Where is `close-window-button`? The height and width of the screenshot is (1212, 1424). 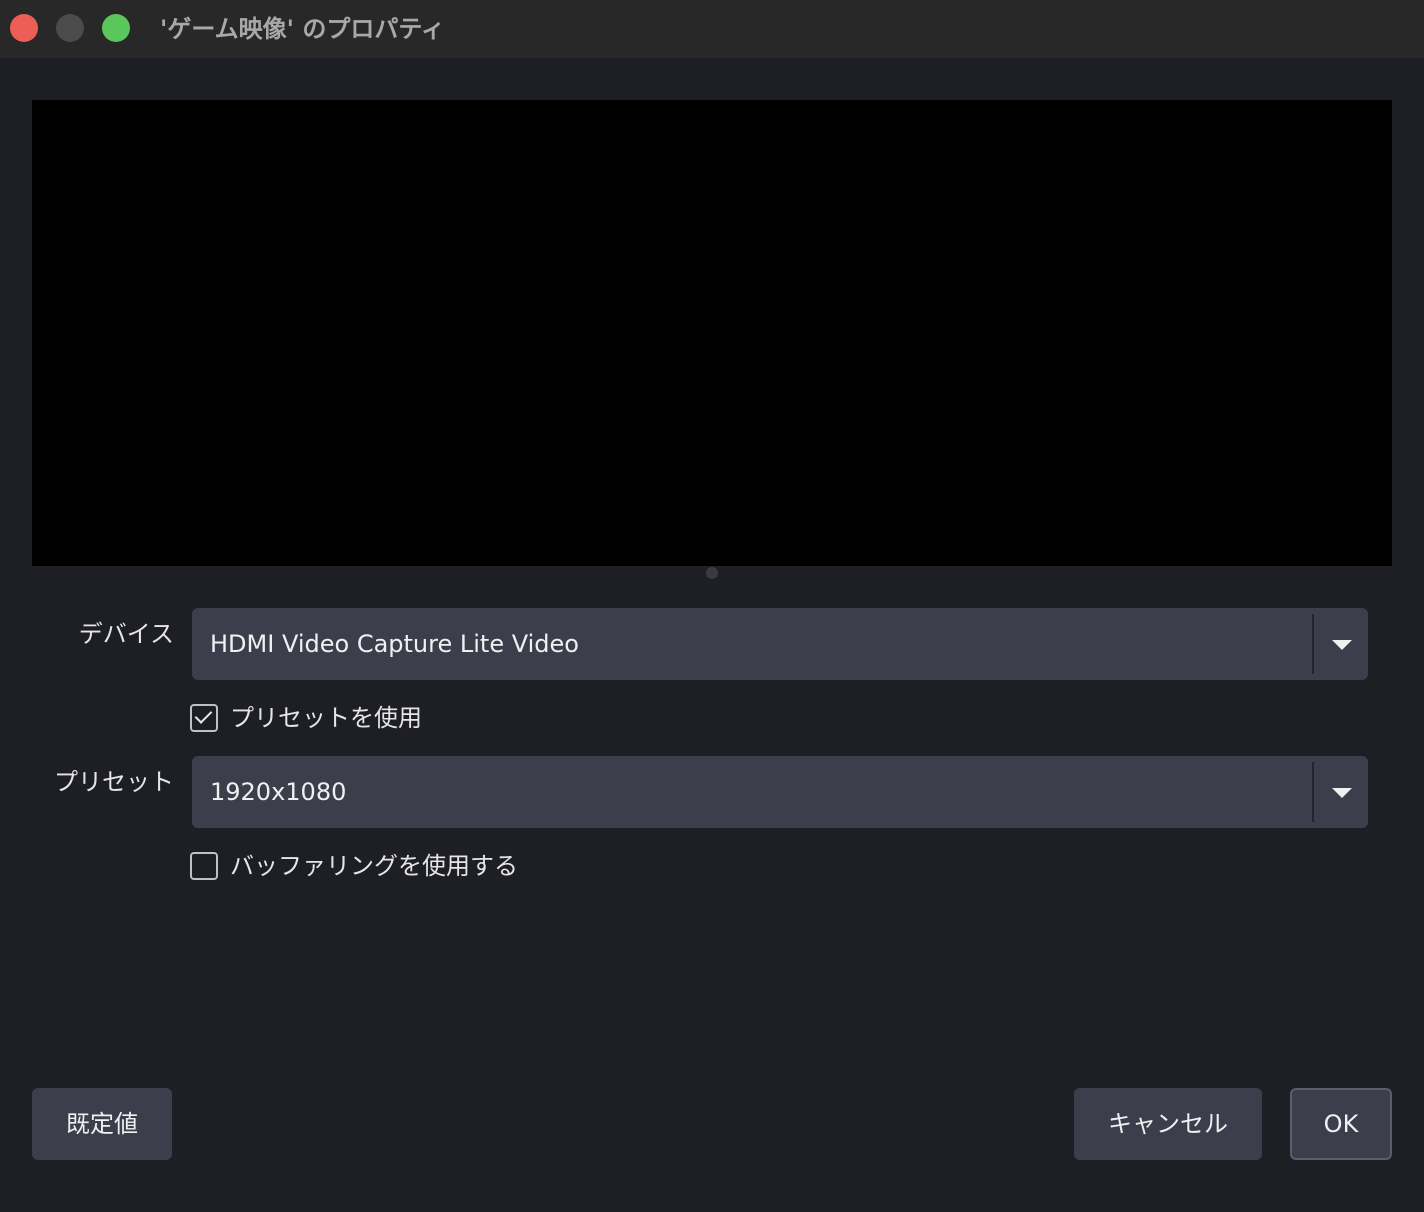
close-window-button is located at coordinates (24, 28).